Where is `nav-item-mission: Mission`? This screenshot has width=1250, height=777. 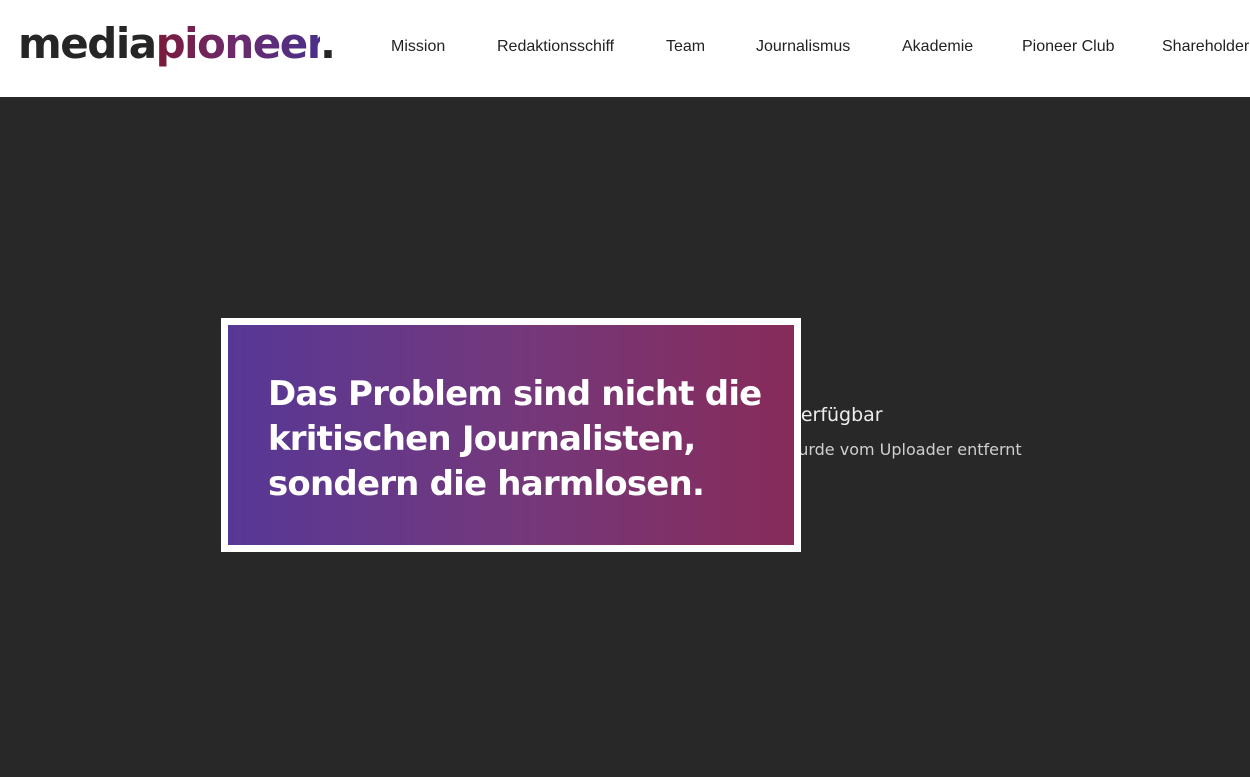
nav-item-mission: Mission is located at coordinates (418, 47).